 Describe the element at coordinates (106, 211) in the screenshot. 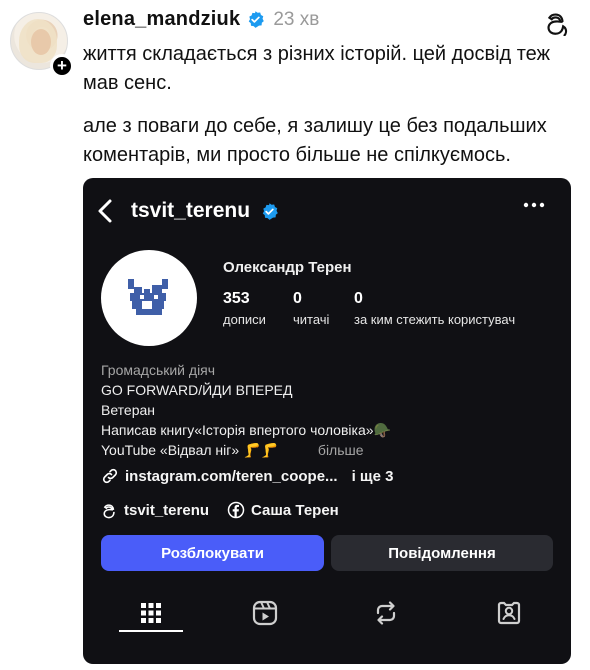

I see `back-arrow-icon` at that location.